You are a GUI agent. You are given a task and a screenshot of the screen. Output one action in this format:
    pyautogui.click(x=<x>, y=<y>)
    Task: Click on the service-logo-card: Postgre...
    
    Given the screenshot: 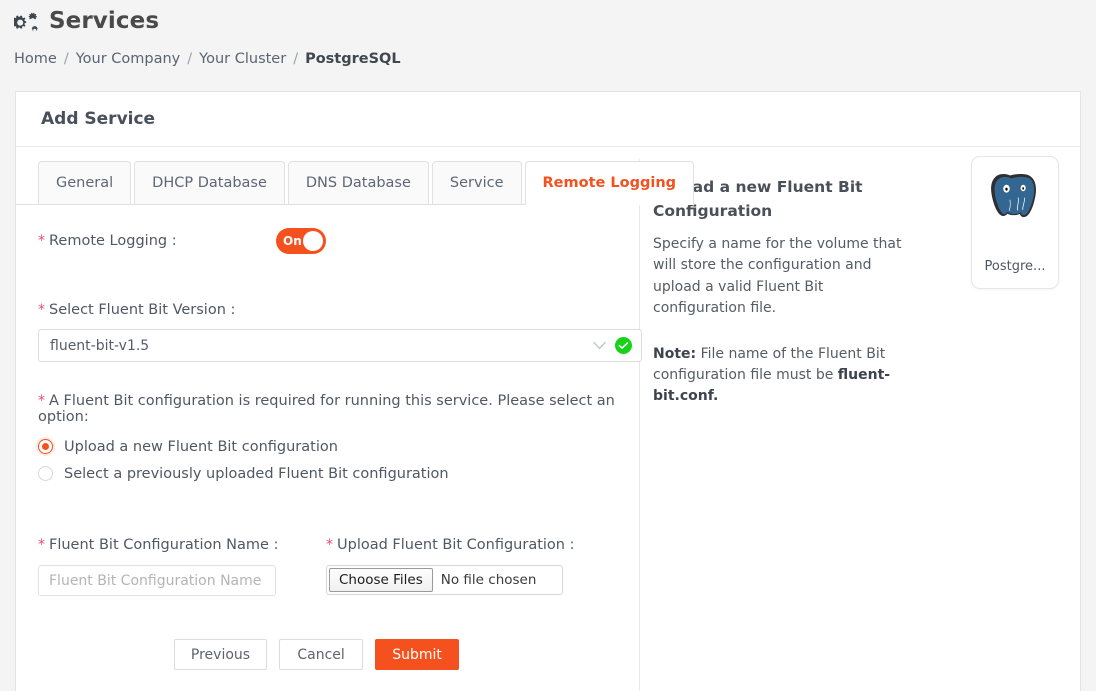 What is the action you would take?
    pyautogui.click(x=1015, y=222)
    